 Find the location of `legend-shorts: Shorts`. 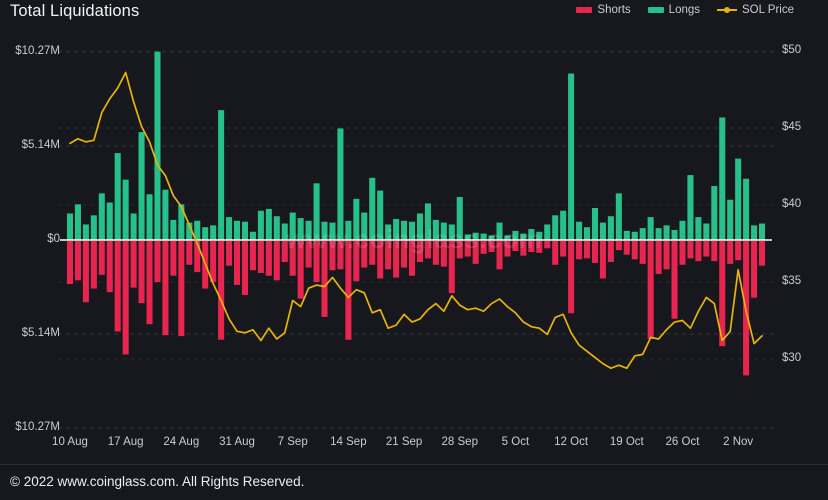

legend-shorts: Shorts is located at coordinates (603, 10).